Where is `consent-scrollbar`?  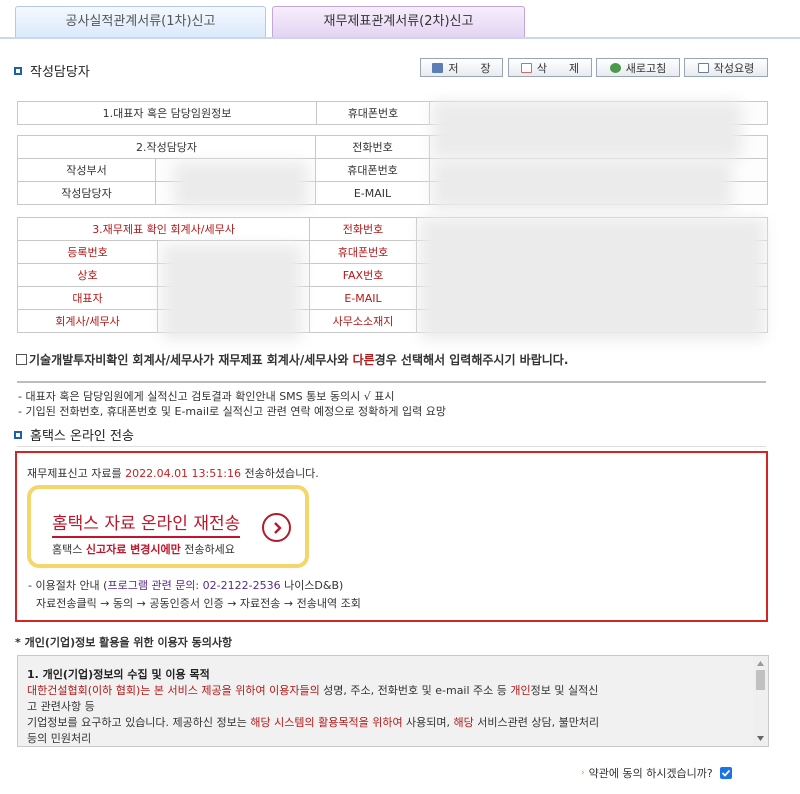
consent-scrollbar is located at coordinates (760, 701).